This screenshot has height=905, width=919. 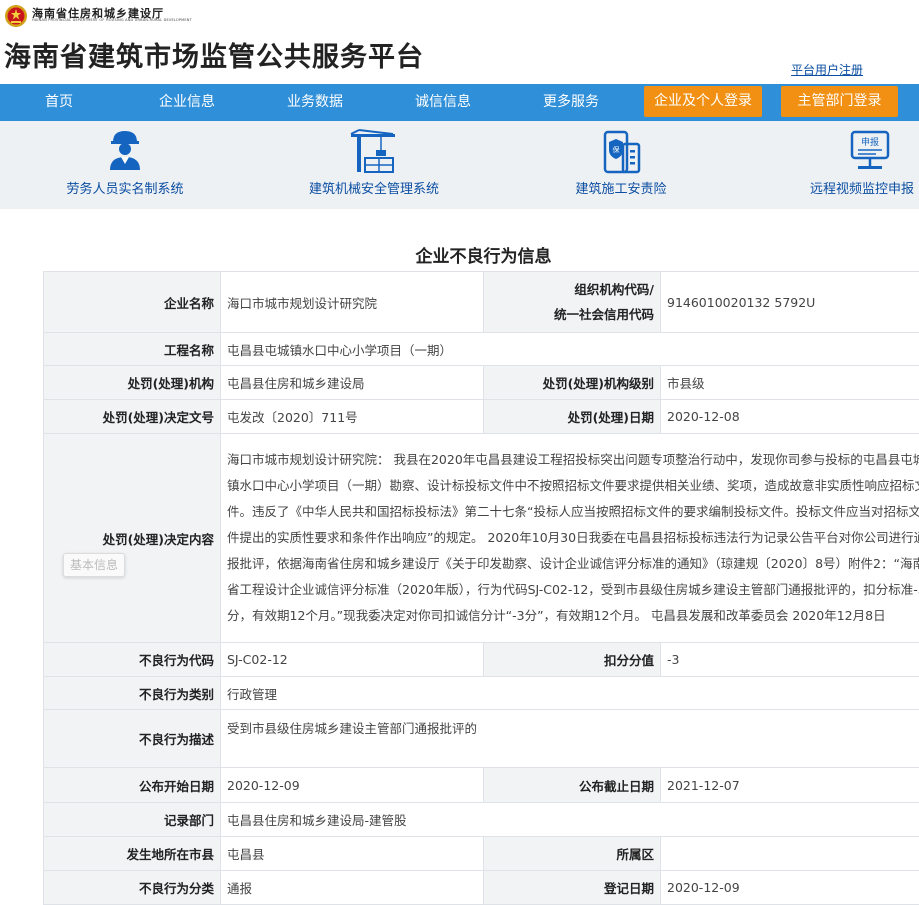 I want to click on table-row: 发生地所在市县 屯昌县 所属区, so click(x=481, y=854).